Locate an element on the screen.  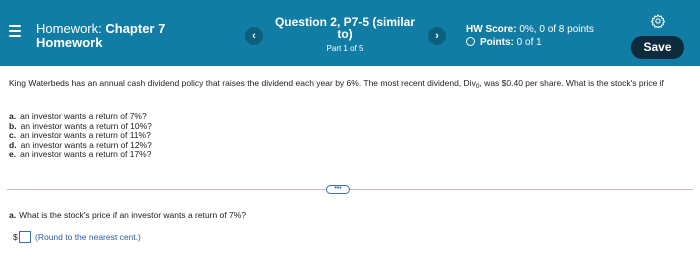
menu-icon is located at coordinates (15, 31).